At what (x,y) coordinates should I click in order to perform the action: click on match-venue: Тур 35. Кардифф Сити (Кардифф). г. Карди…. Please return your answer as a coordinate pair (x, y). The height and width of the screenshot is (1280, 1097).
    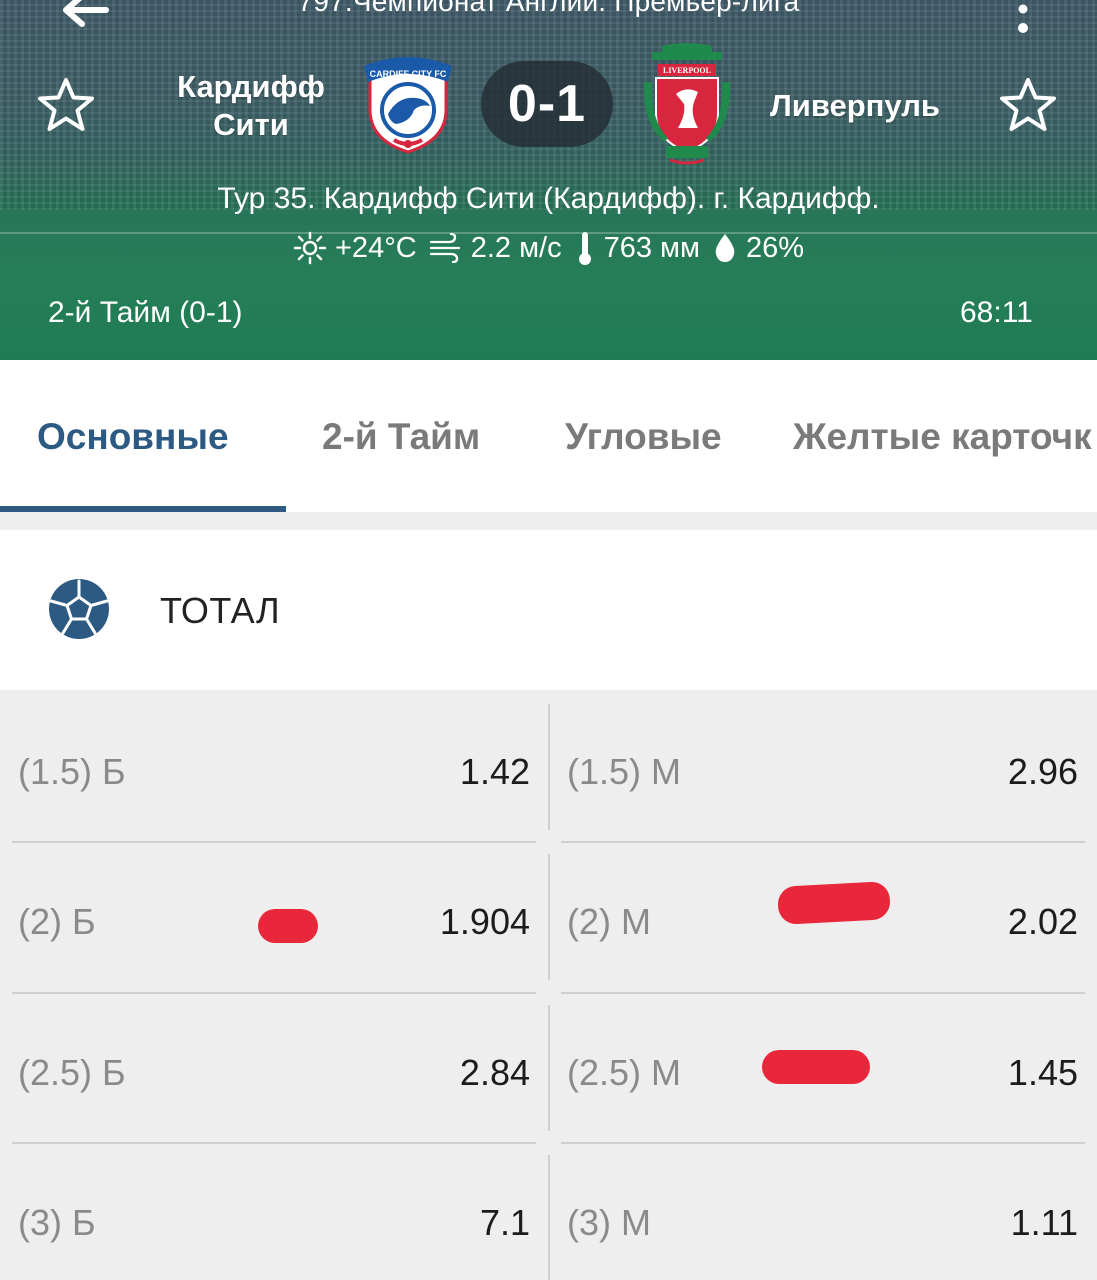
    Looking at the image, I should click on (548, 198).